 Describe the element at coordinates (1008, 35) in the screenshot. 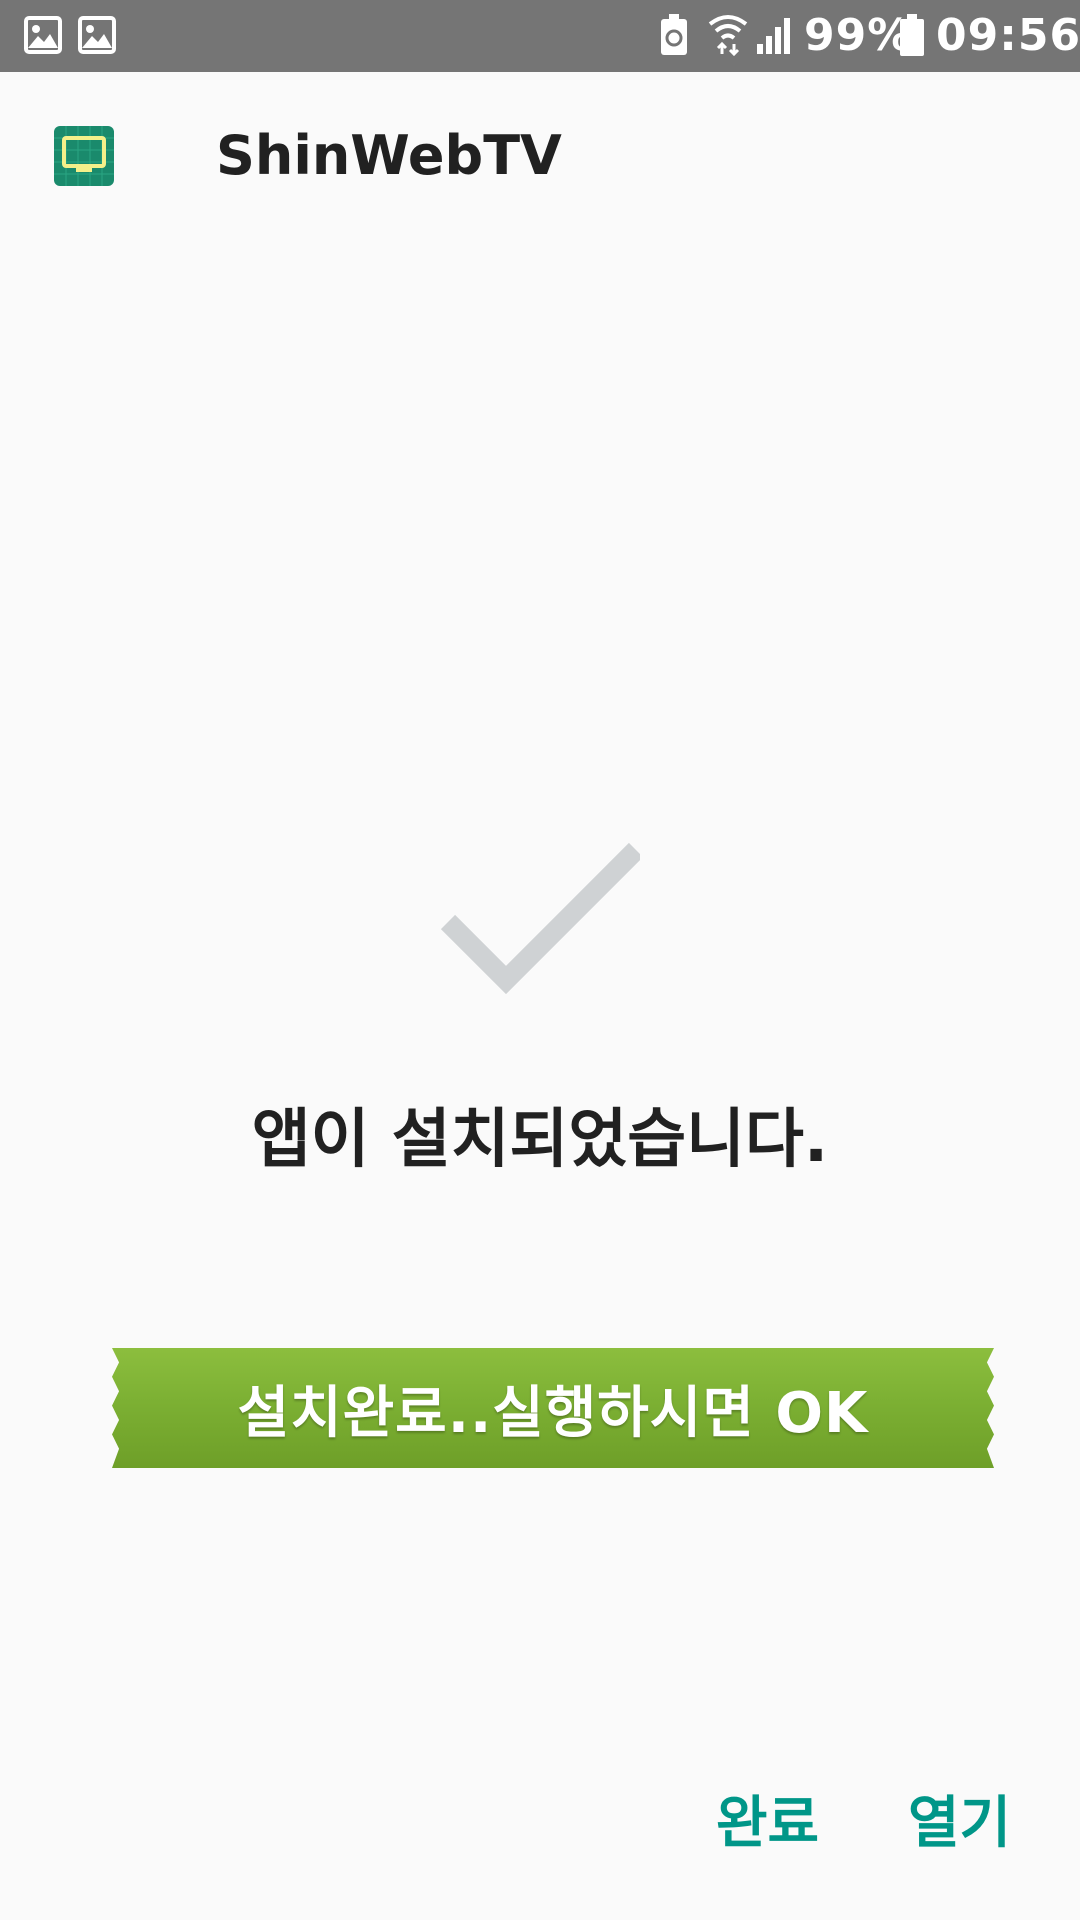

I see `clock: 09:56` at that location.